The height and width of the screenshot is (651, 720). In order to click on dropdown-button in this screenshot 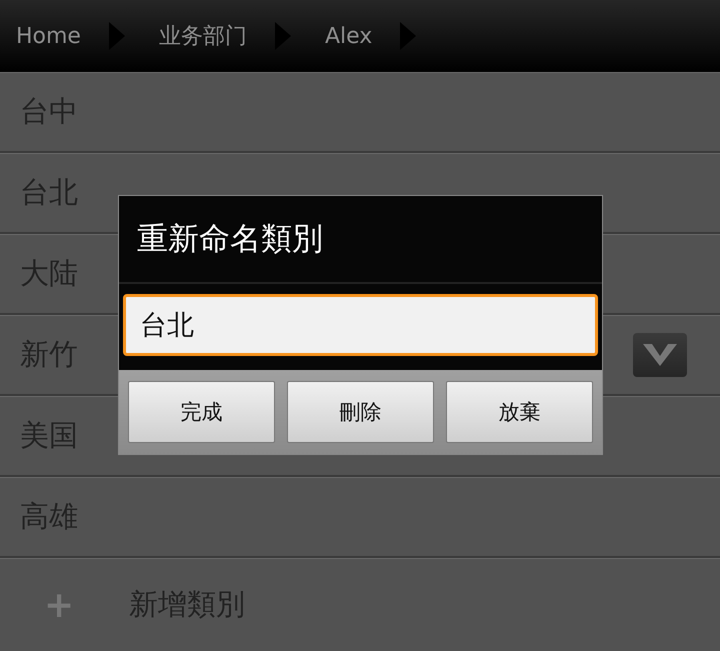, I will do `click(660, 355)`.